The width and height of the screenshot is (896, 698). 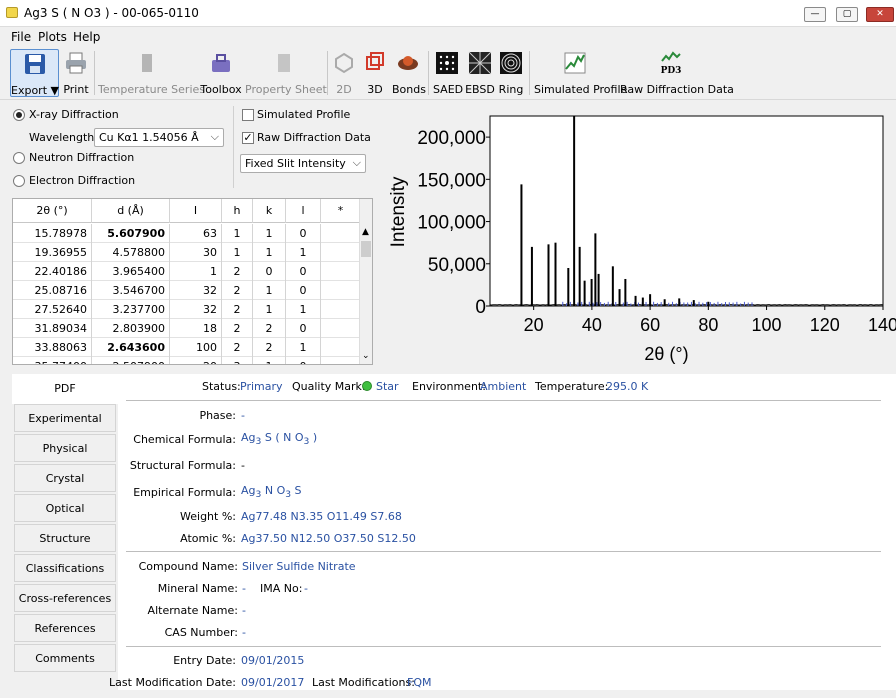 I want to click on print-button: Print, so click(x=76, y=73).